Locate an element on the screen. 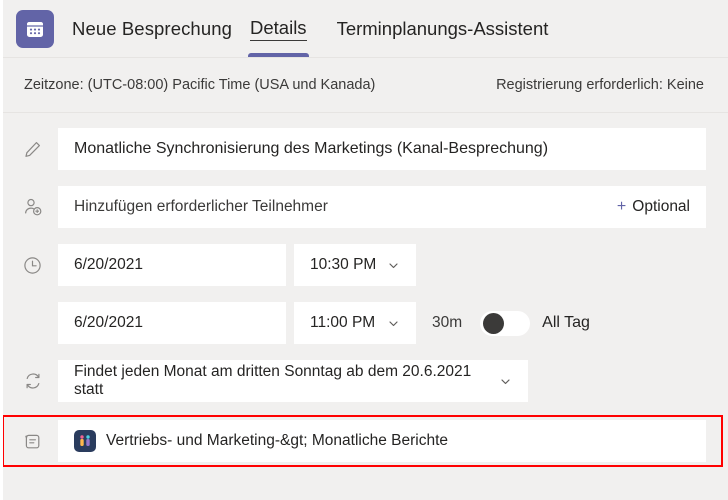  calendar-icon is located at coordinates (35, 28).